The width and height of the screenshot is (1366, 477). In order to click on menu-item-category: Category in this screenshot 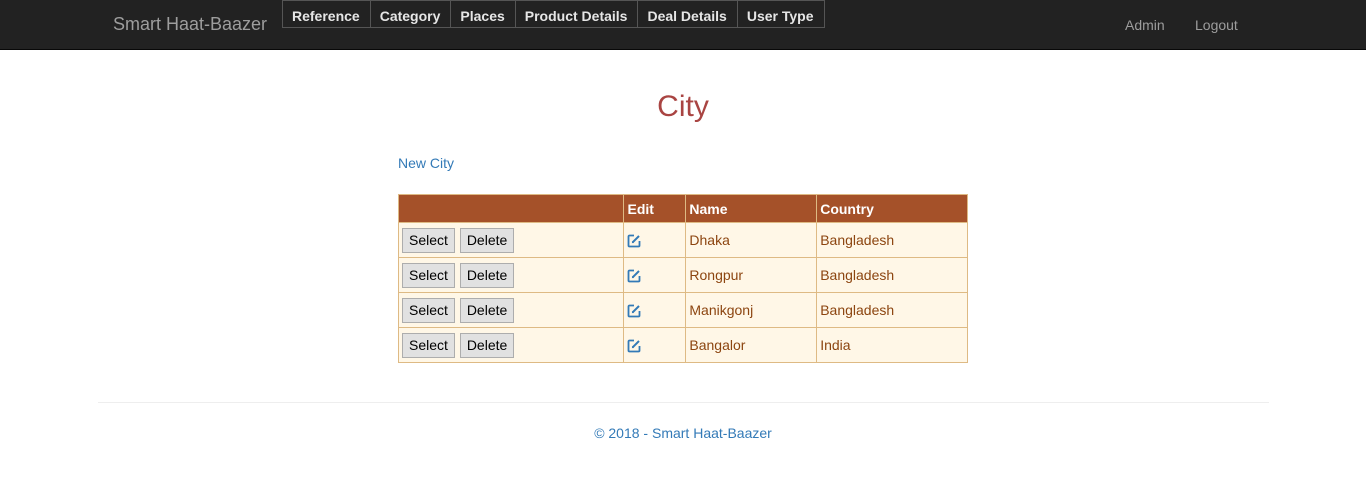, I will do `click(410, 14)`.